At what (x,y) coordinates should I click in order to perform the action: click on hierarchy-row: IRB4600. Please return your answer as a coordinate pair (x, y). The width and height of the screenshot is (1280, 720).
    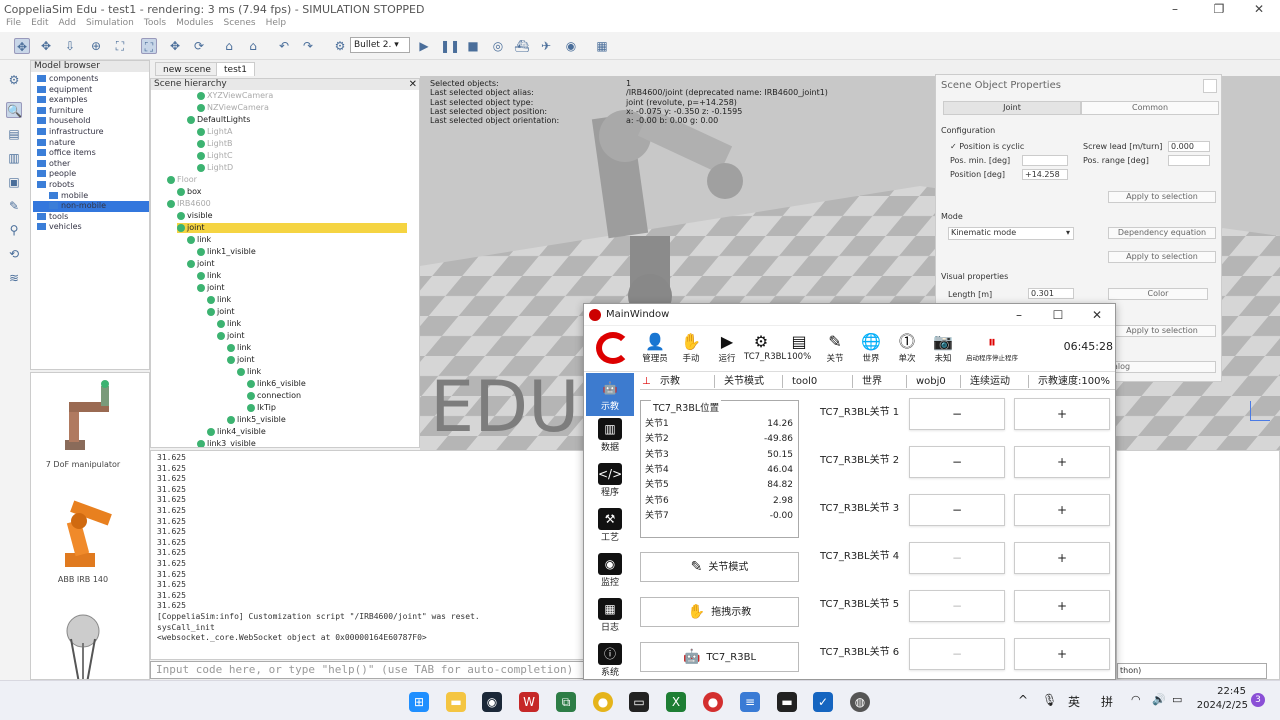
    Looking at the image, I should click on (189, 204).